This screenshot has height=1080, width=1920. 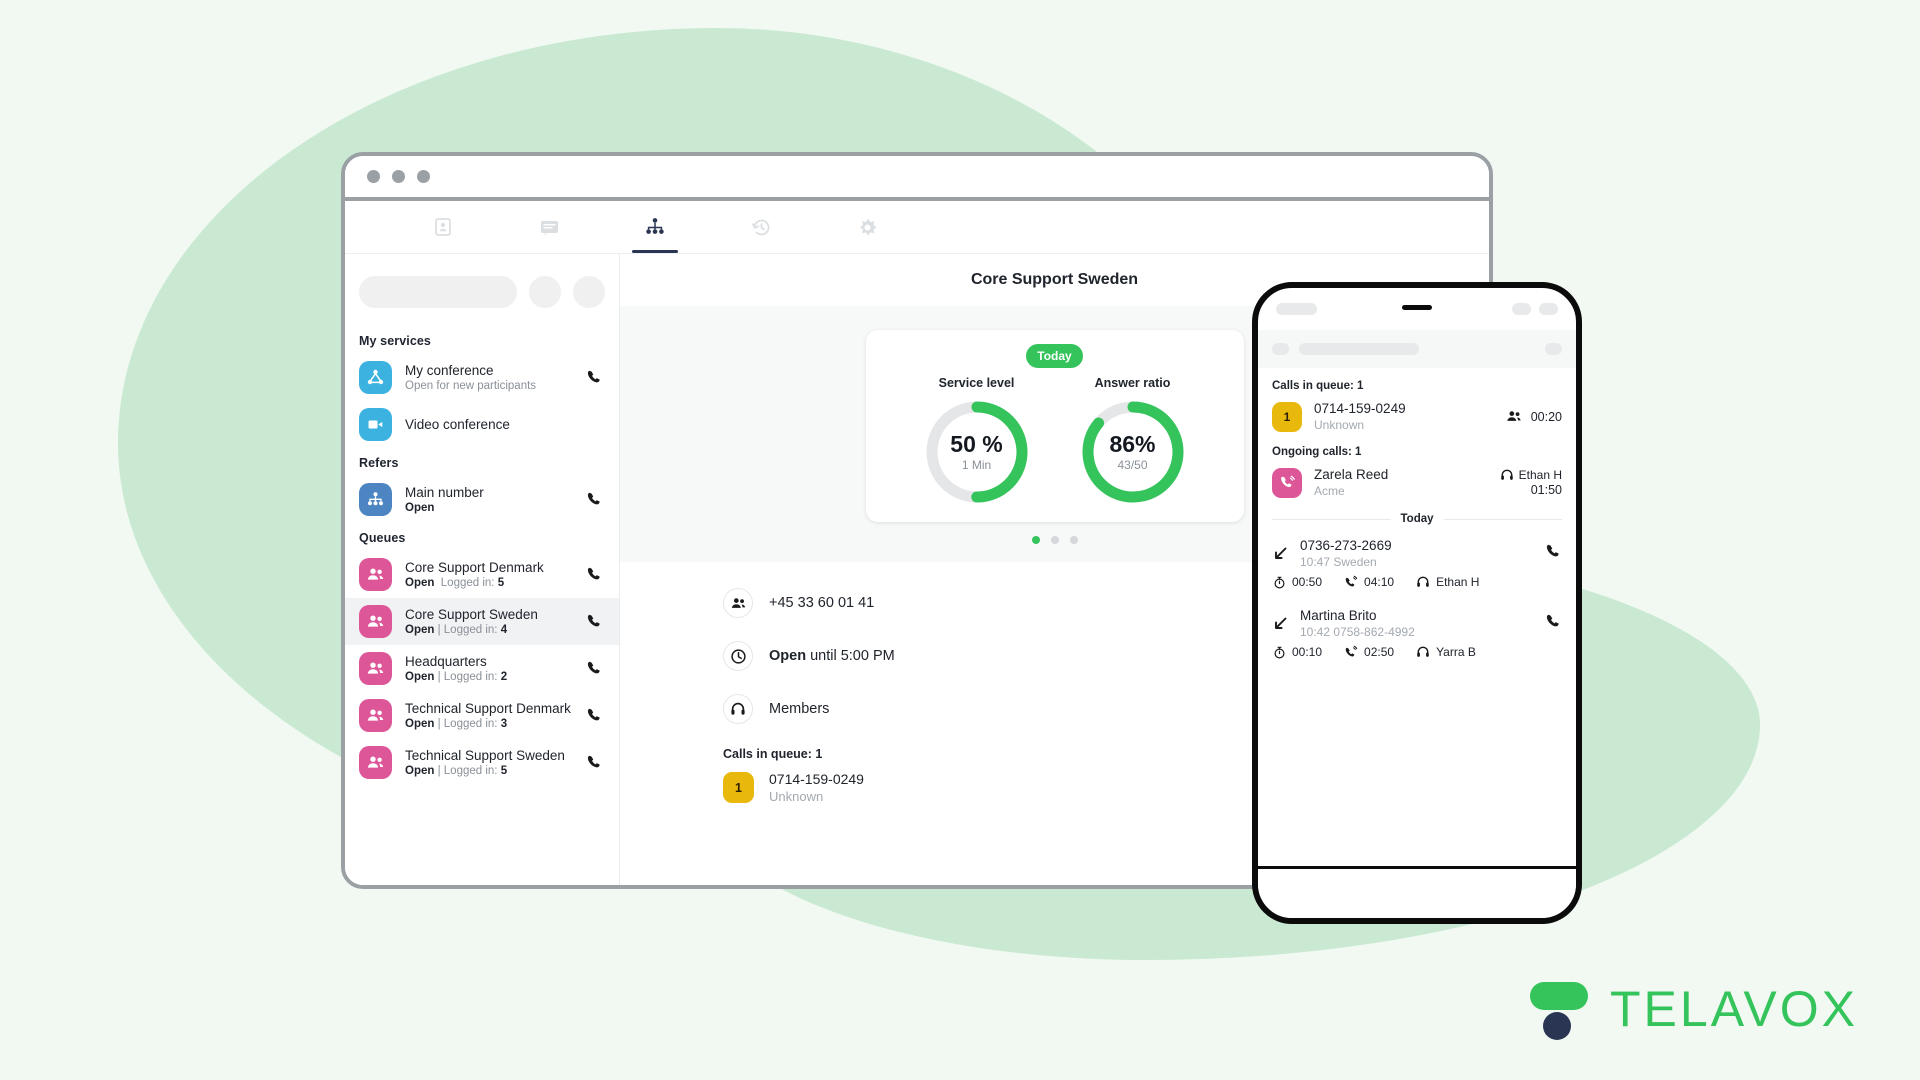 I want to click on phone-ongoing-row: Zarela Reed Acme Ethan H 01:50, so click(x=1417, y=482).